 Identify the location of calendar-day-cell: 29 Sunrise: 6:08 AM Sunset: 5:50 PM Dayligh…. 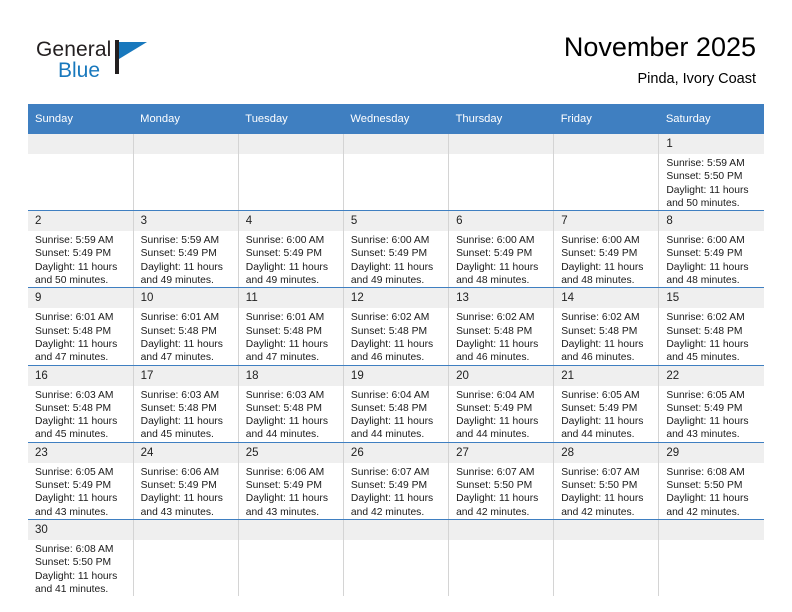
(711, 481).